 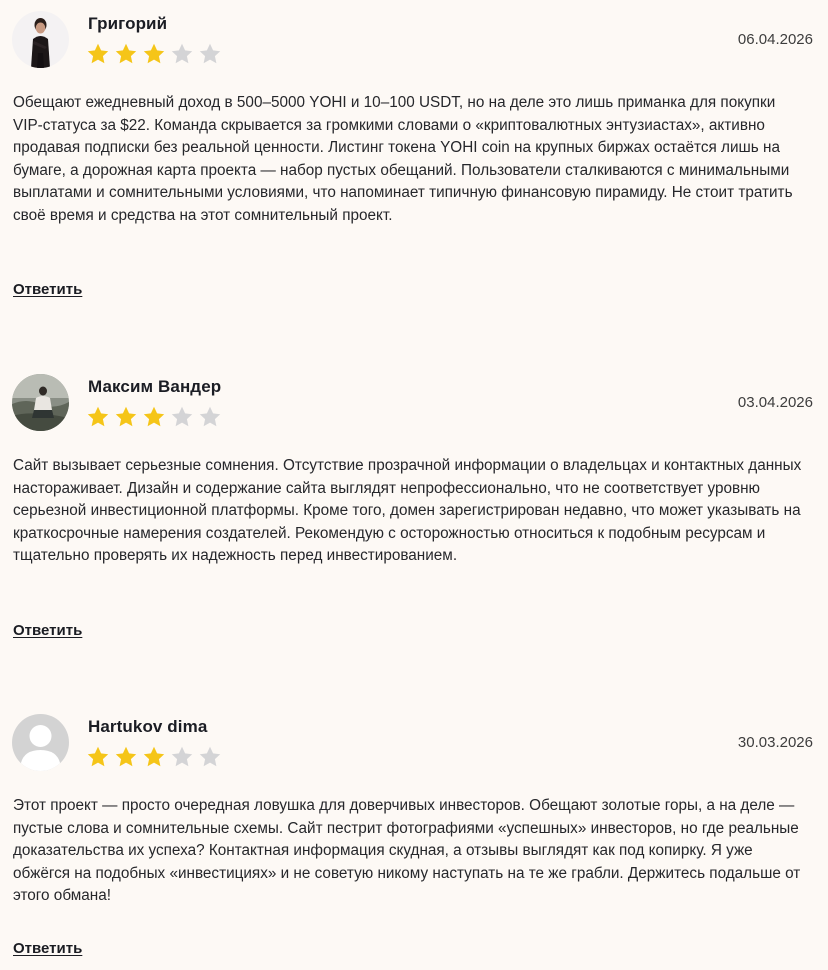 I want to click on review-author: Hartukov dima, so click(x=148, y=726).